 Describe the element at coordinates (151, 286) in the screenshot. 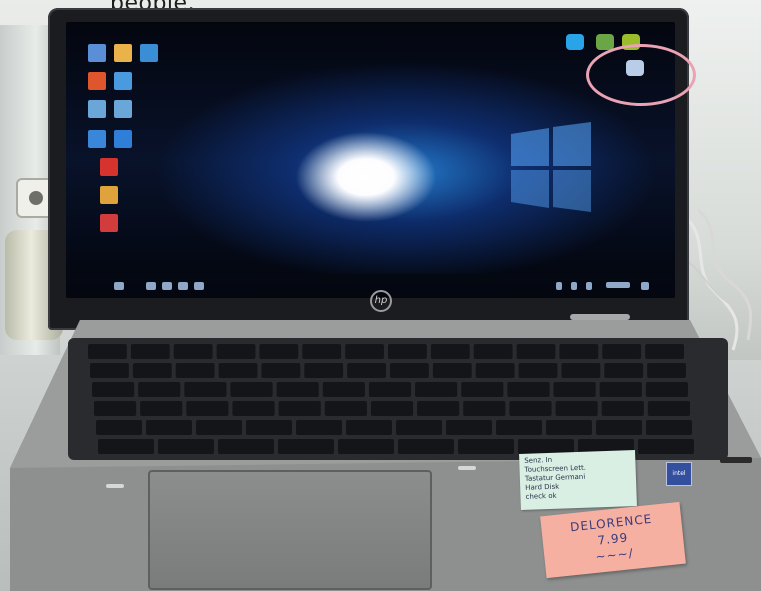

I see `search-icon` at that location.